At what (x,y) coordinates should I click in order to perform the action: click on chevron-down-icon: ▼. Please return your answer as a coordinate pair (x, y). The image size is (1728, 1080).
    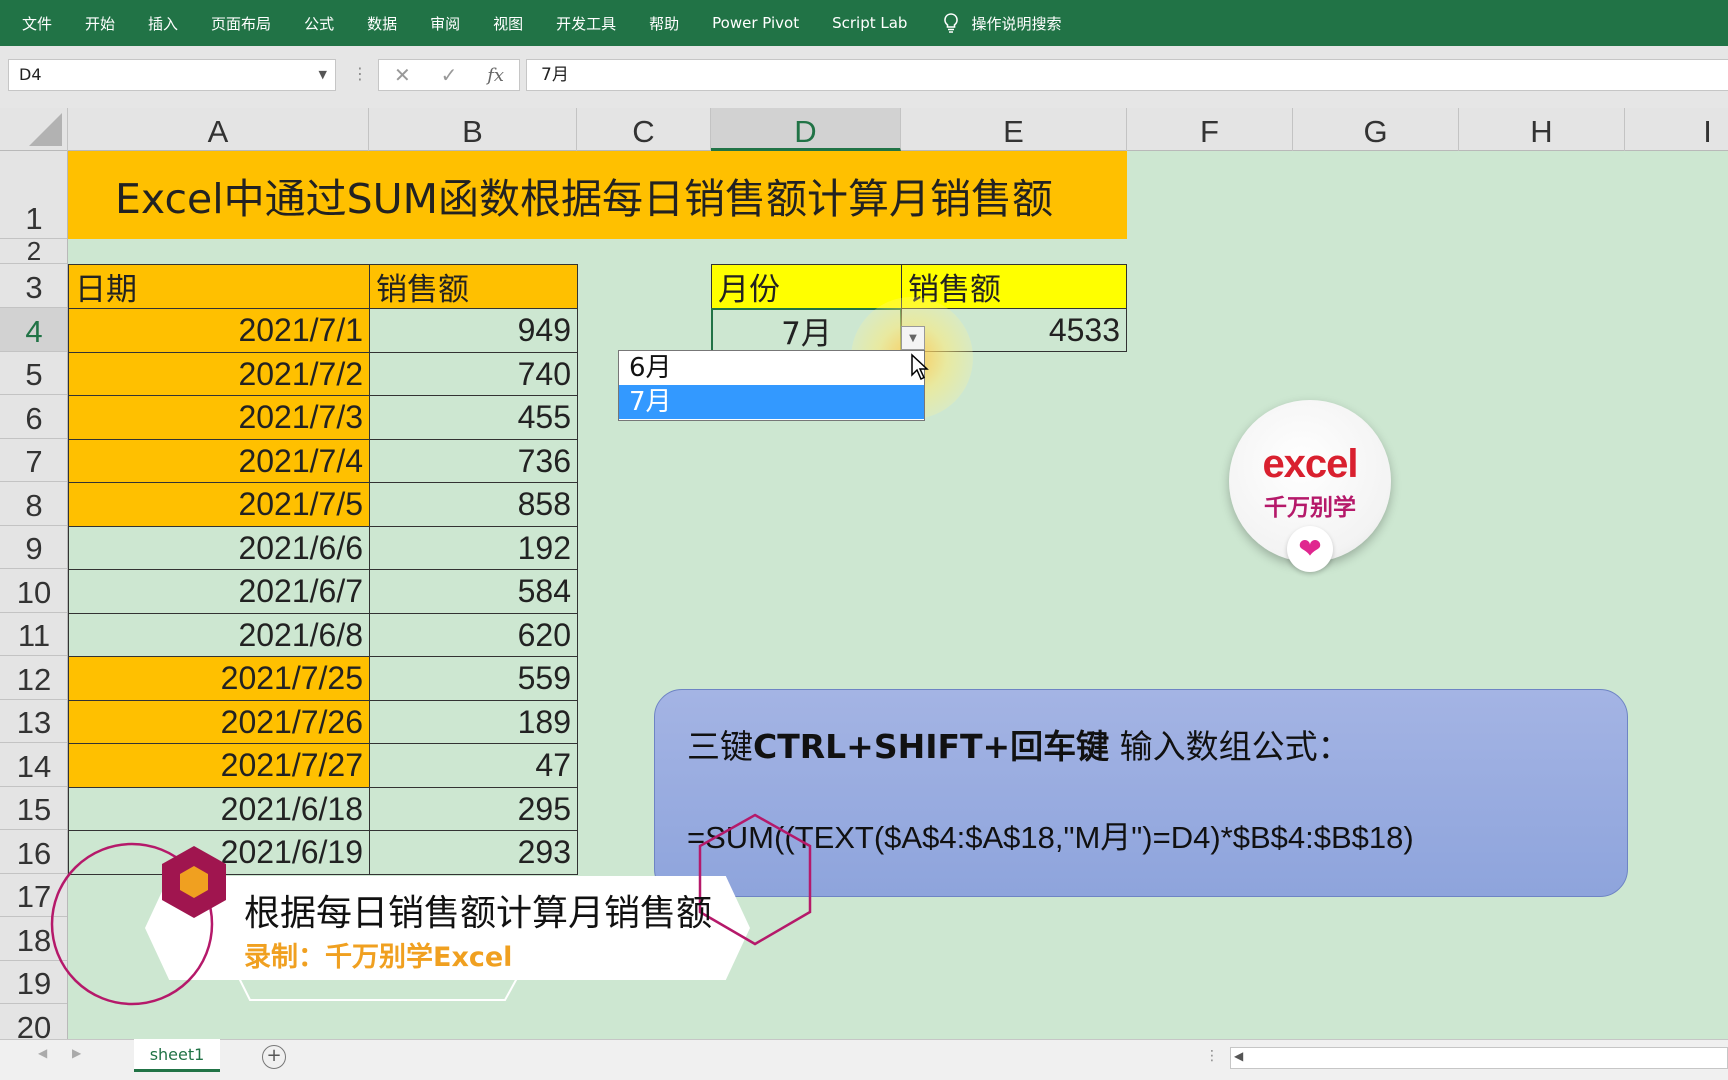
    Looking at the image, I should click on (913, 338).